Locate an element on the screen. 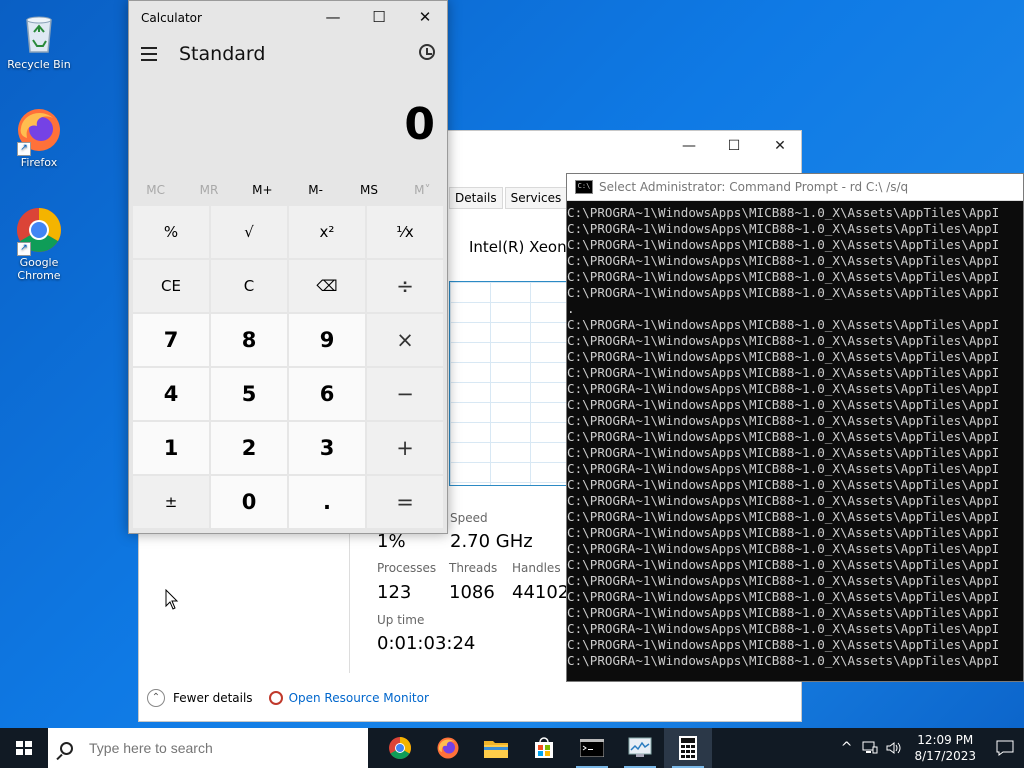 The image size is (1024, 768). taskbar-app-firefox is located at coordinates (448, 748).